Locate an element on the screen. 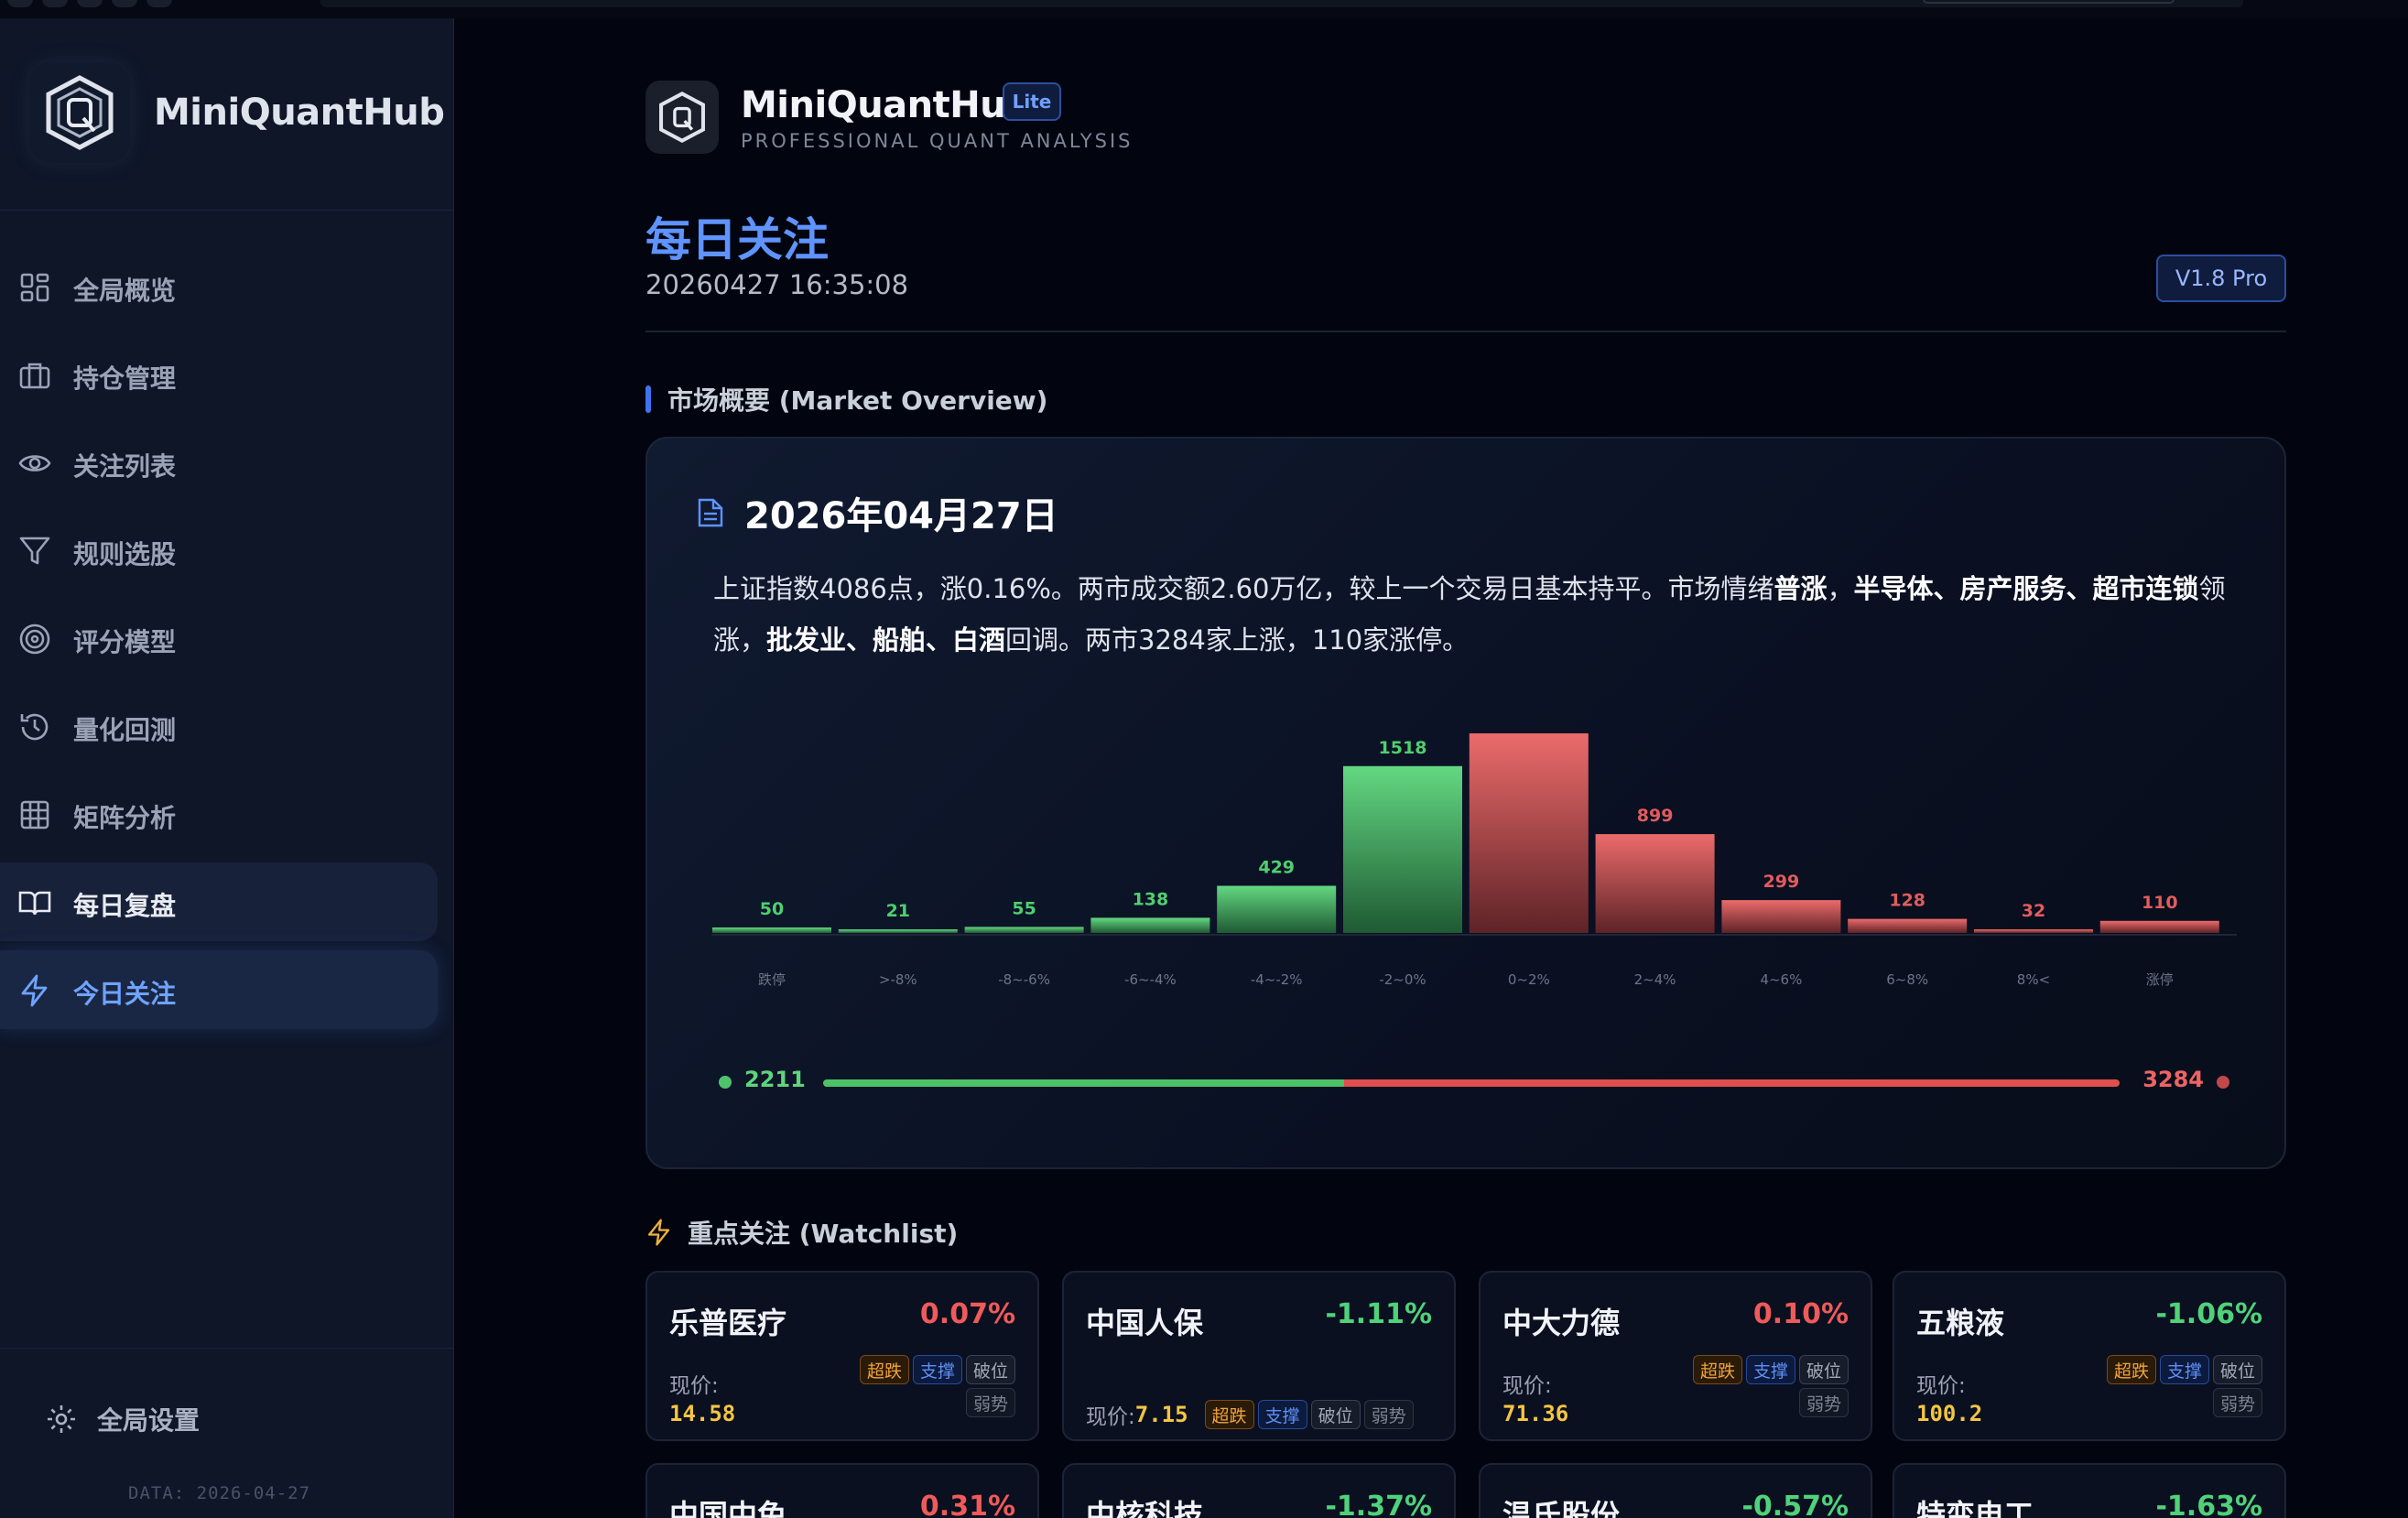  watchlist-card: 中国中免 0.31% is located at coordinates (842, 1490).